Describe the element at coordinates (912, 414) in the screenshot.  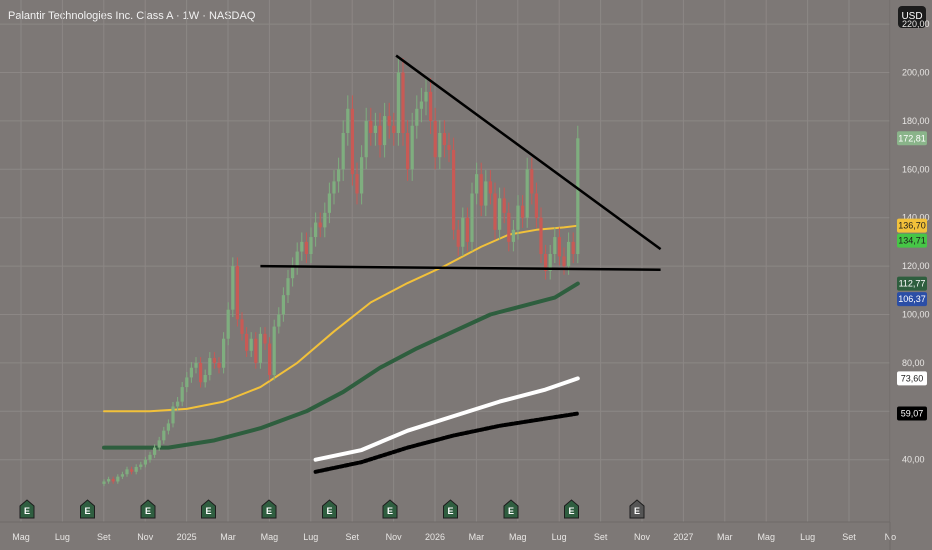
I see `last-value-label: 59,07` at that location.